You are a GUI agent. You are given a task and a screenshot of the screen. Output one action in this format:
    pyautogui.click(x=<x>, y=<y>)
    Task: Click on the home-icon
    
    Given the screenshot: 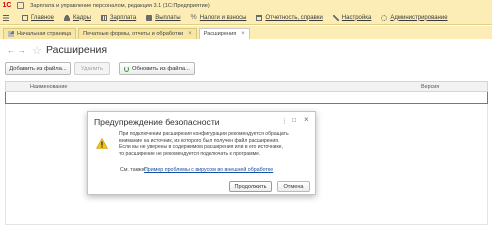 What is the action you would take?
    pyautogui.click(x=11, y=34)
    